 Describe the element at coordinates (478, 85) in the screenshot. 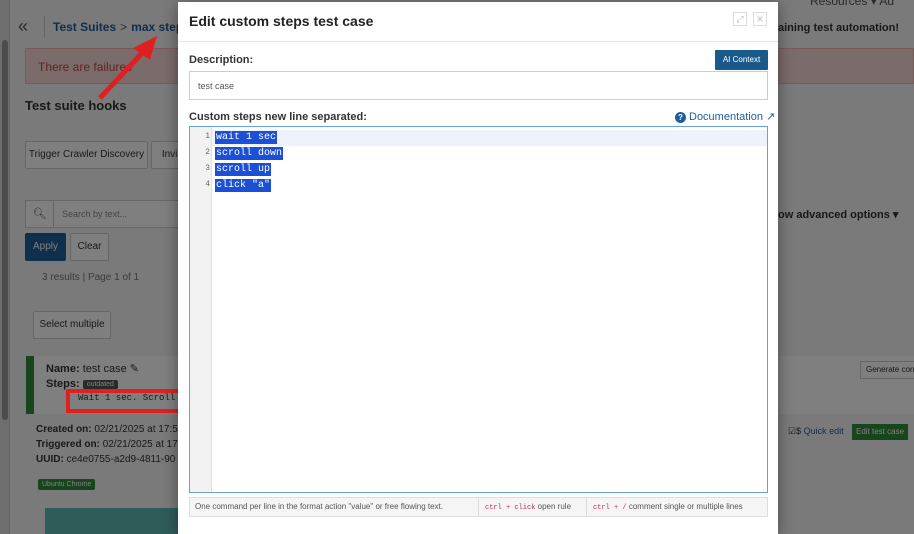

I see `description-input: test case` at that location.